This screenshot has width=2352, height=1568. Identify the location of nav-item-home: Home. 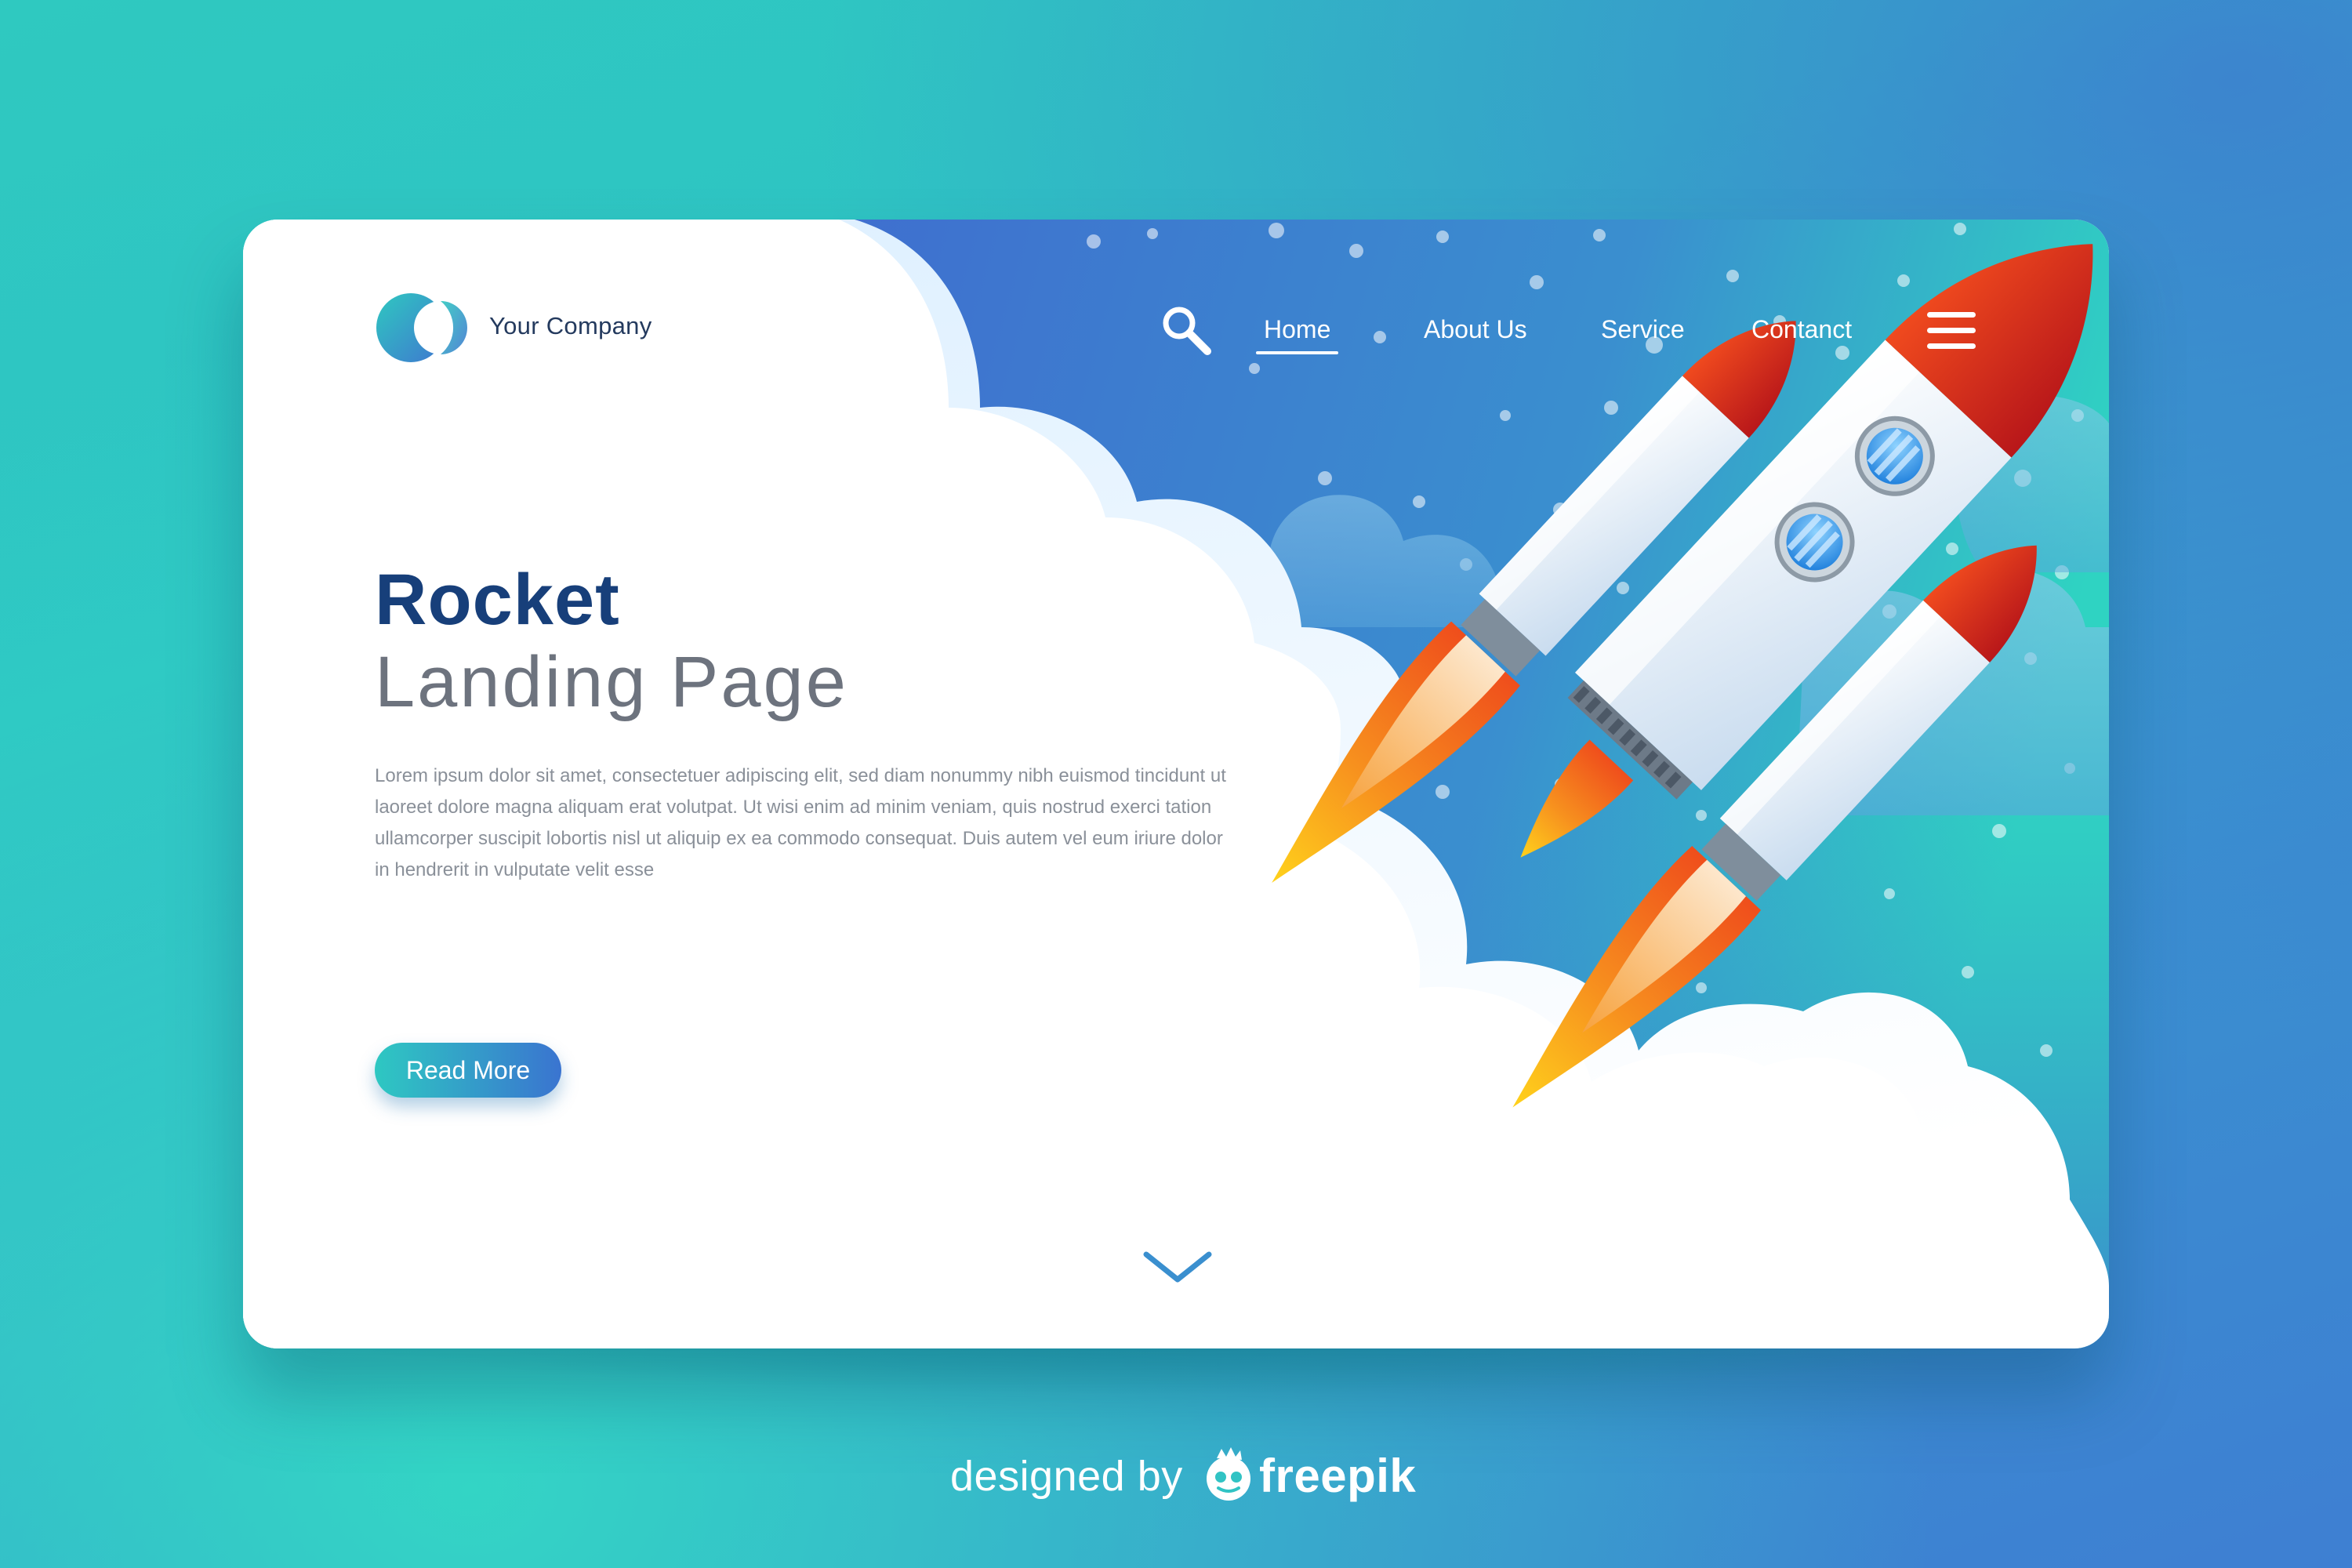
(1297, 330).